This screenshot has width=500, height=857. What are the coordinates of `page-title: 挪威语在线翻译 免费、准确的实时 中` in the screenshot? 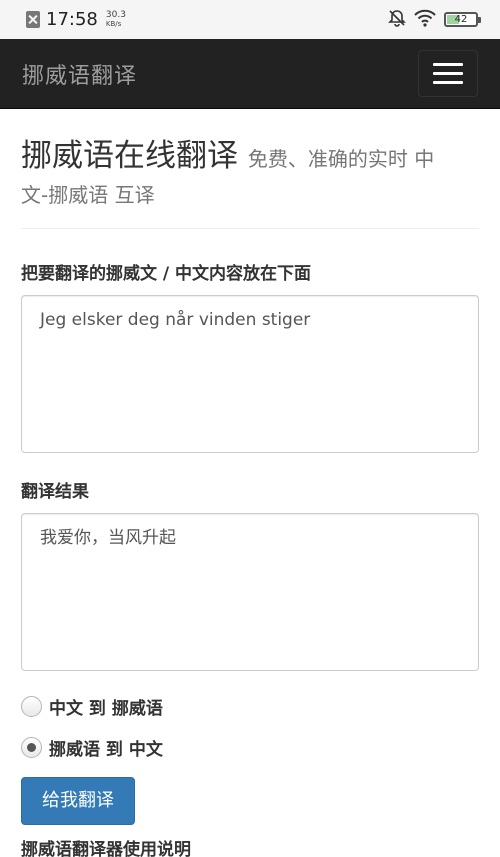 It's located at (250, 157).